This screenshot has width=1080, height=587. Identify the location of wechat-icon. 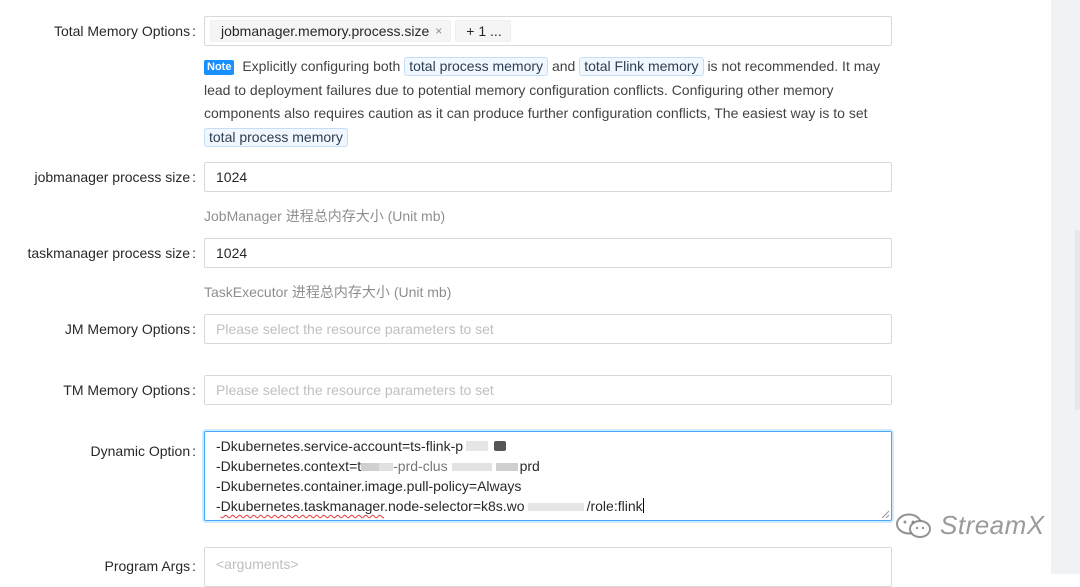
(913, 525).